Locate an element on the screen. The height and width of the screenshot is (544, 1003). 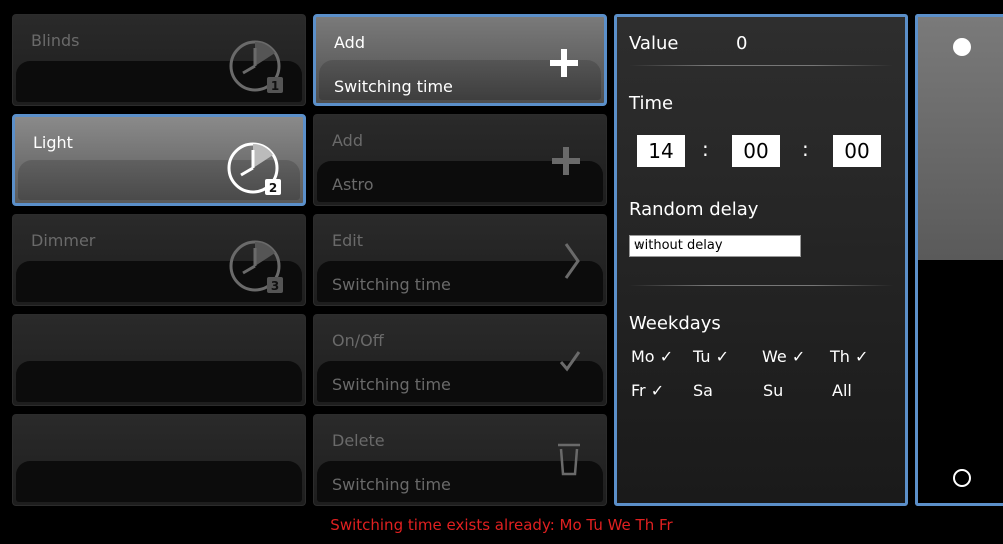
weekday-all: All is located at coordinates (842, 390).